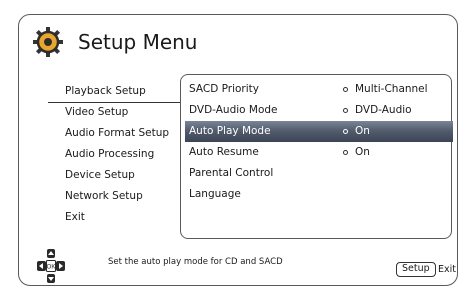 The width and height of the screenshot is (464, 294). Describe the element at coordinates (224, 89) in the screenshot. I see `submenu-item-label: SACD Priority` at that location.